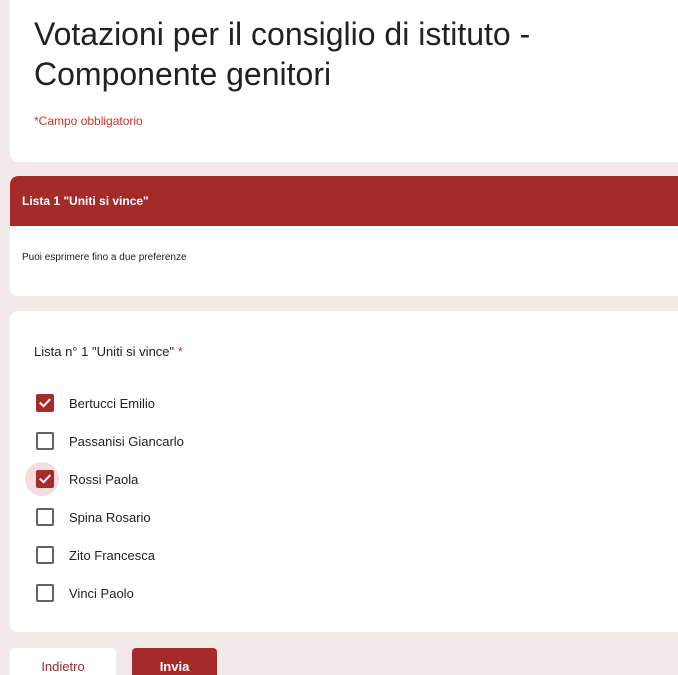 This screenshot has width=678, height=675. What do you see at coordinates (104, 351) in the screenshot?
I see `question-title-text: Lista n° 1 "Uniti si vince"` at bounding box center [104, 351].